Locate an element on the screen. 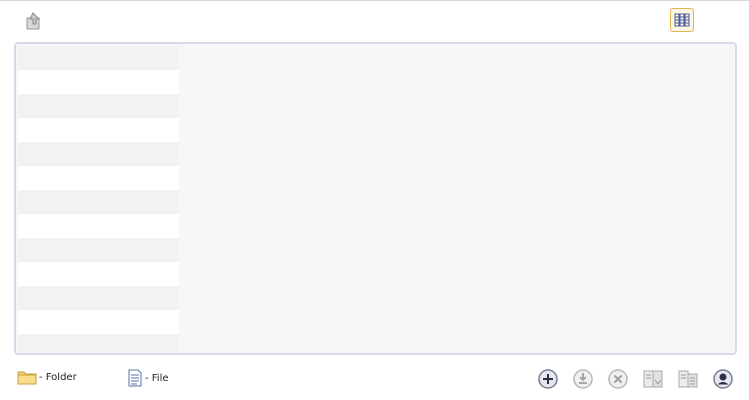 This screenshot has width=749, height=400. column-view-button is located at coordinates (682, 20).